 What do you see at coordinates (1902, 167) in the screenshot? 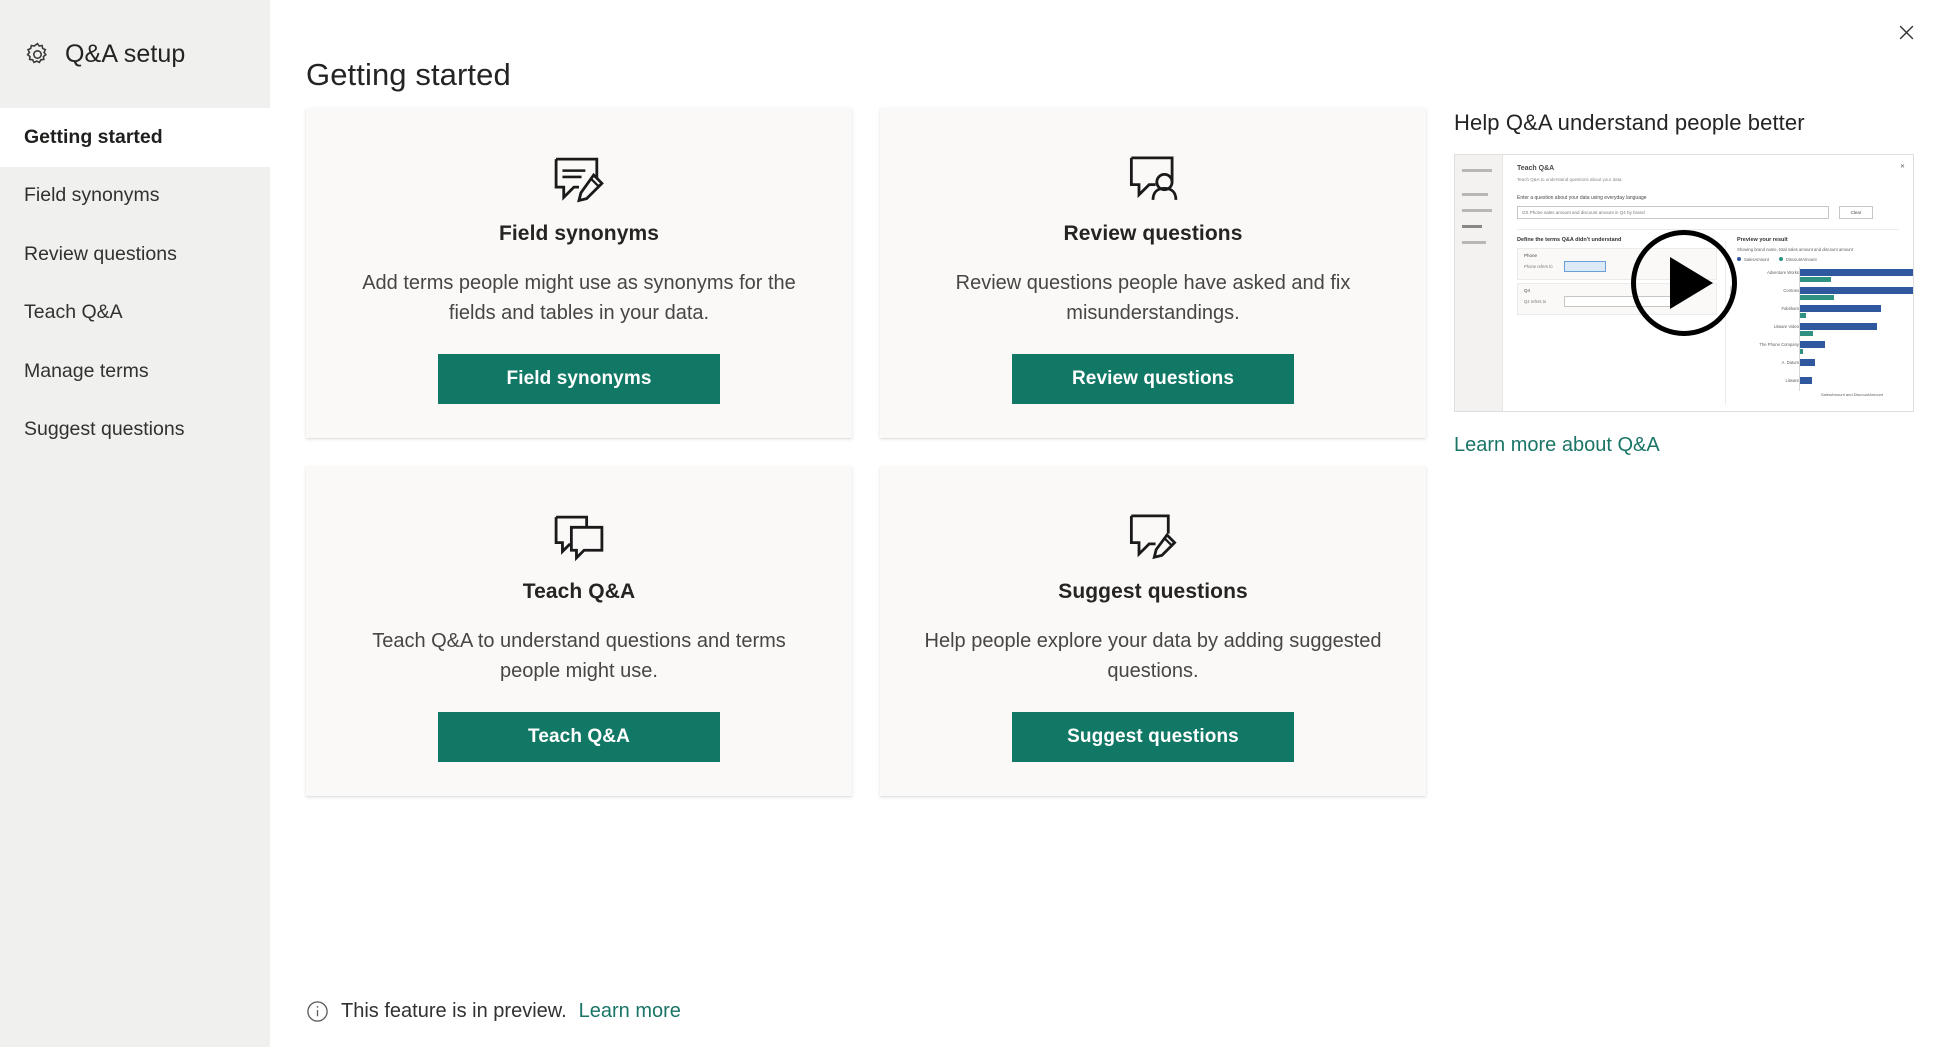
I see `thumbnail-close-icon: ✕` at bounding box center [1902, 167].